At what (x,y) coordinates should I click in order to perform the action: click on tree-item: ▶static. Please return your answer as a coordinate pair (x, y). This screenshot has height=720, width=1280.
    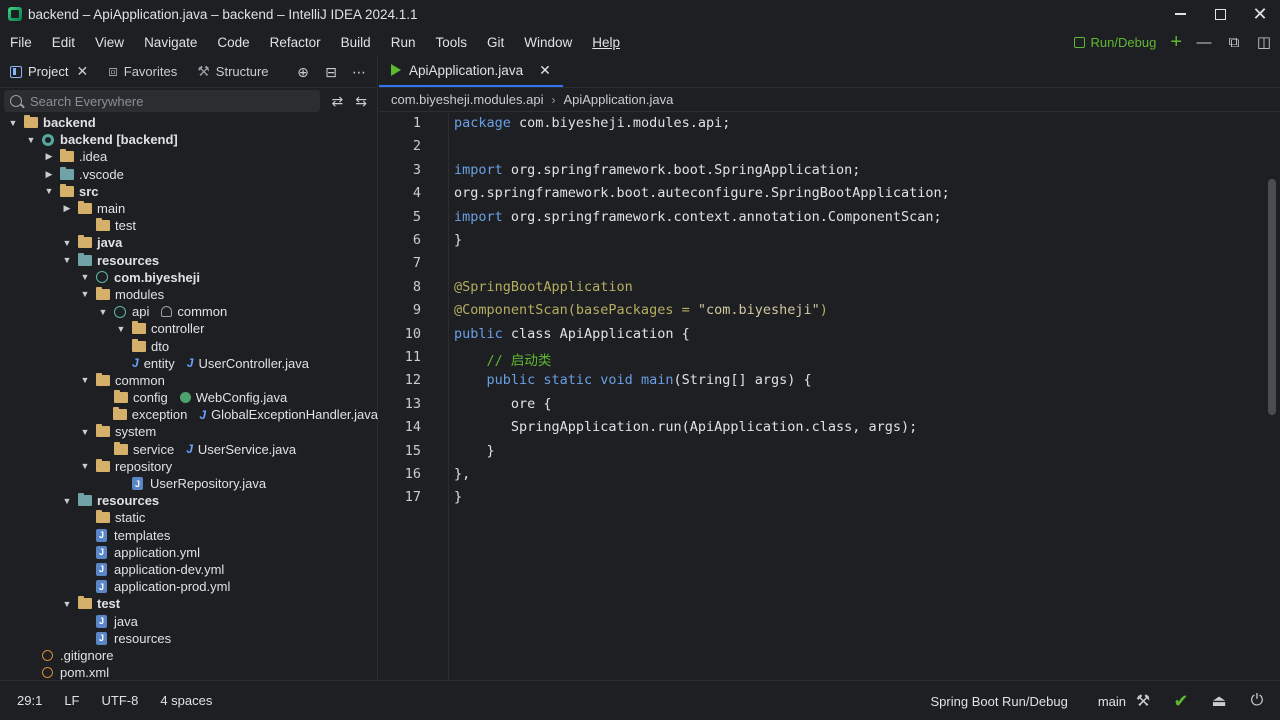
    Looking at the image, I should click on (189, 517).